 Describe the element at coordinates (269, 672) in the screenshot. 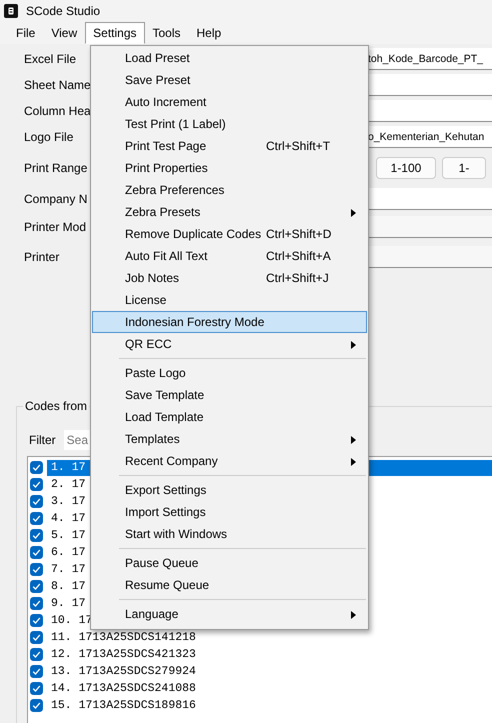

I see `code-item: 13. 1713A25SDCS279924` at that location.